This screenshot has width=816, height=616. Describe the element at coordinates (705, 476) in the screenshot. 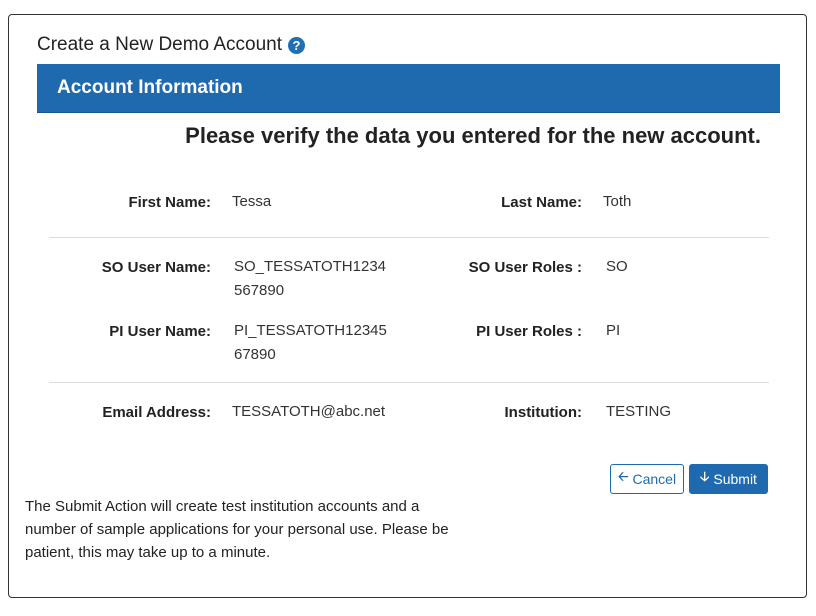

I see `arrow-down-icon: 🡣` at that location.